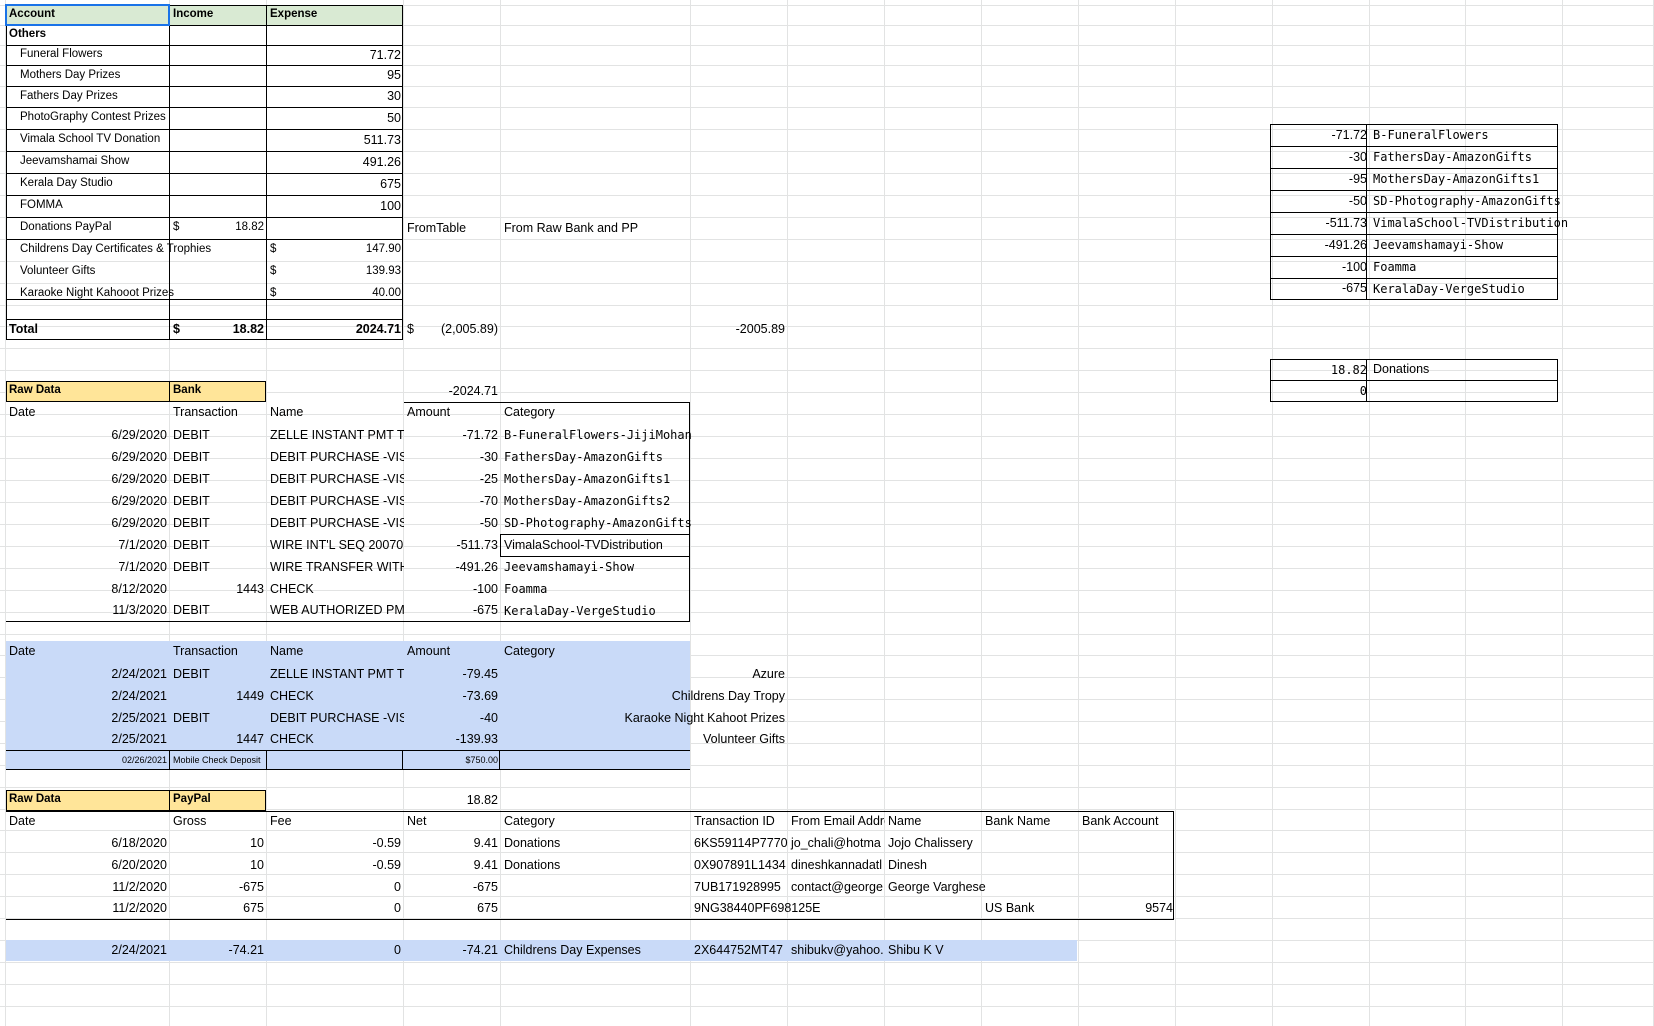 The height and width of the screenshot is (1026, 1654). I want to click on bank-category: B-FuneralFlowers-JijiMohan, so click(644, 435).